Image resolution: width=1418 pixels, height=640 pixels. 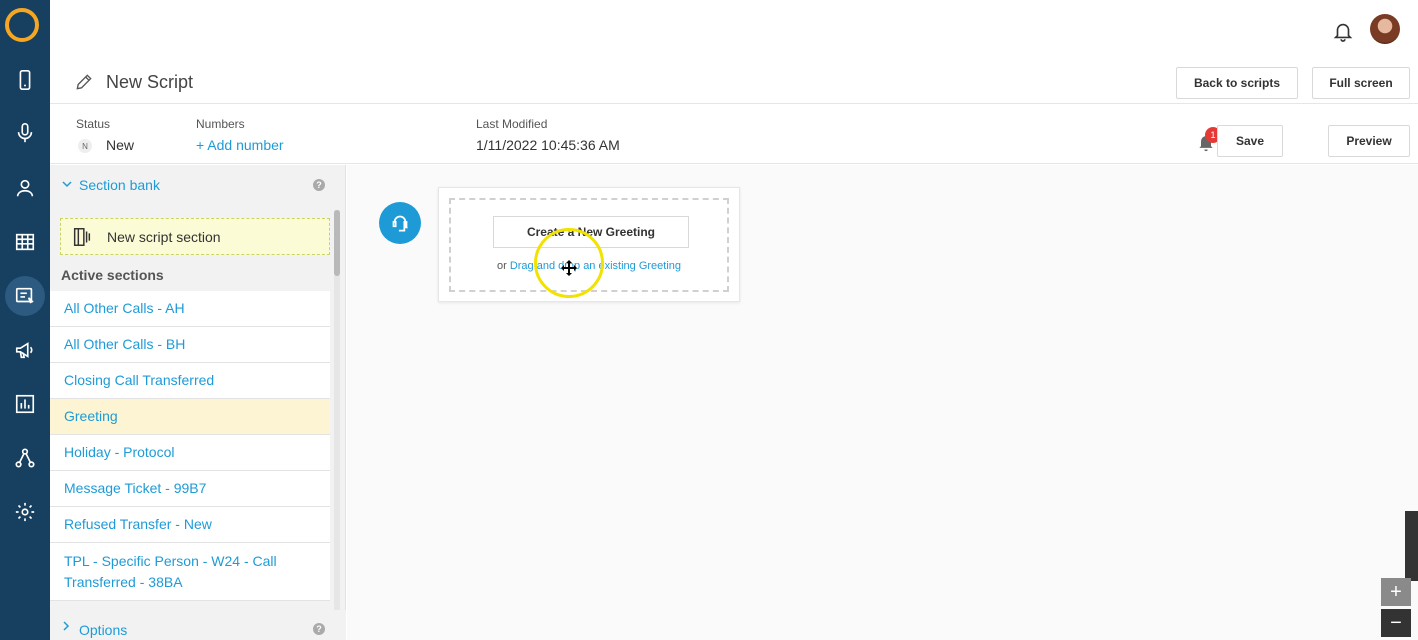 I want to click on section-list-scrollbar, so click(x=337, y=420).